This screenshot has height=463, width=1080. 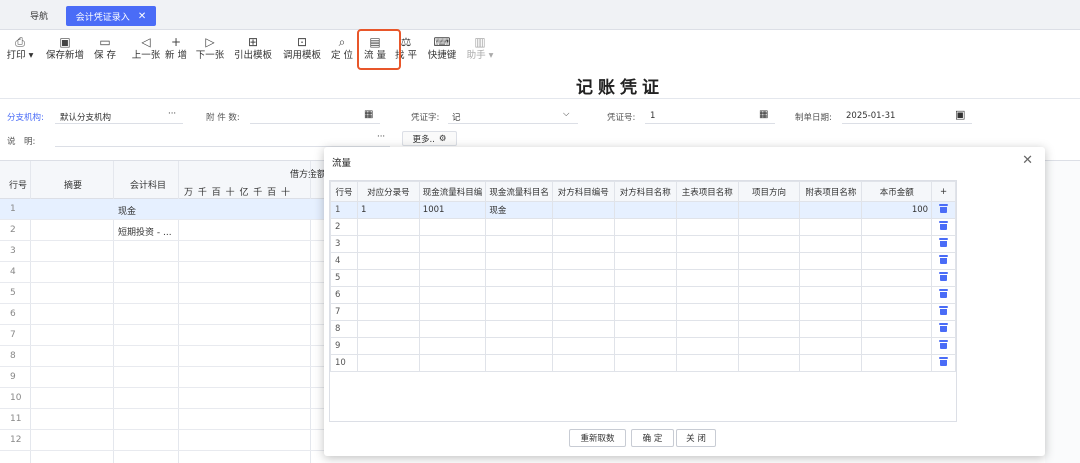 What do you see at coordinates (519, 210) in the screenshot?
I see `table-cell: 现金` at bounding box center [519, 210].